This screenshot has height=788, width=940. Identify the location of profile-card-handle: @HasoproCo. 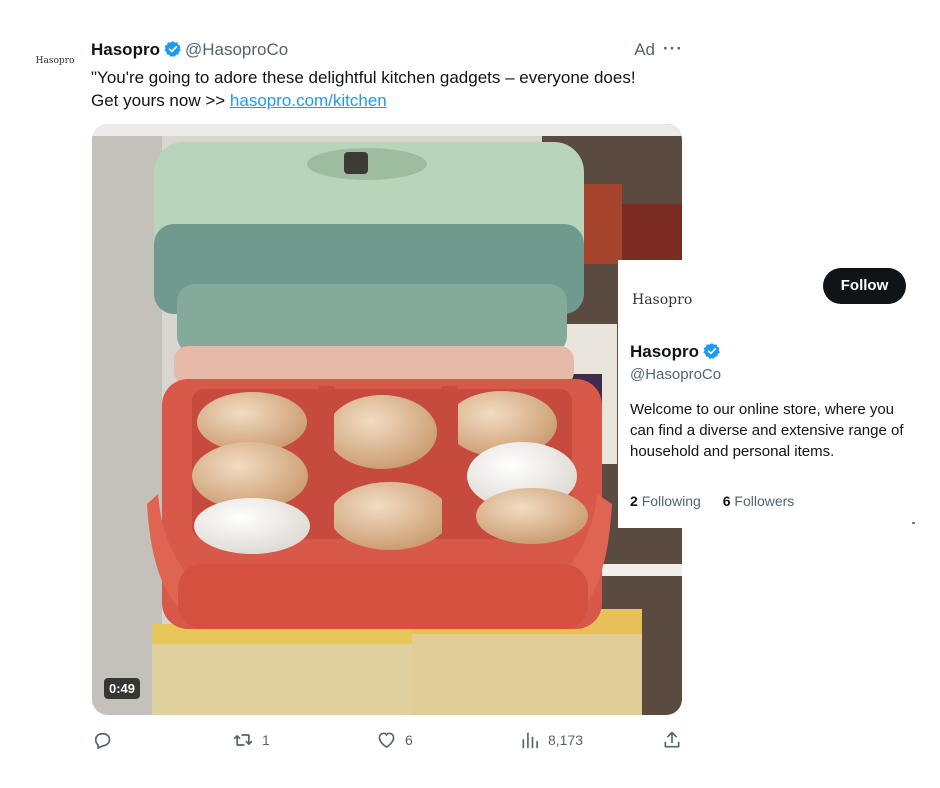
(675, 374).